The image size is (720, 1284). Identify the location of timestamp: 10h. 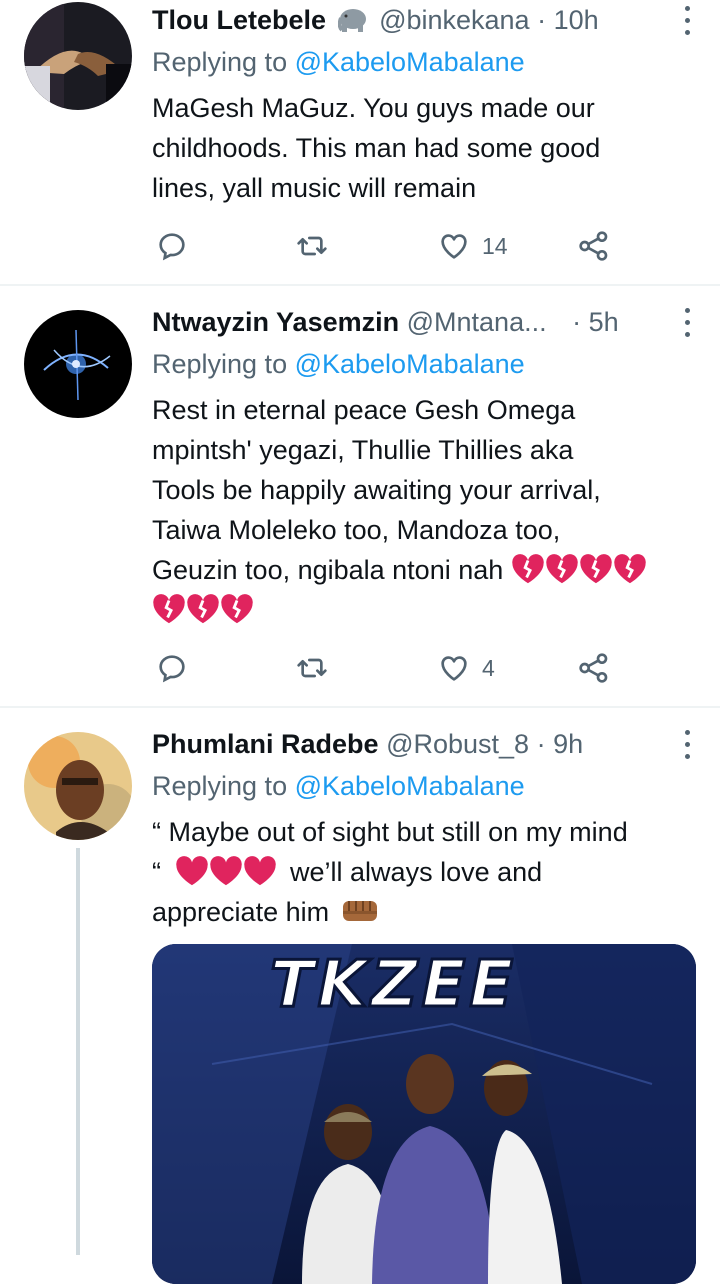
(576, 20).